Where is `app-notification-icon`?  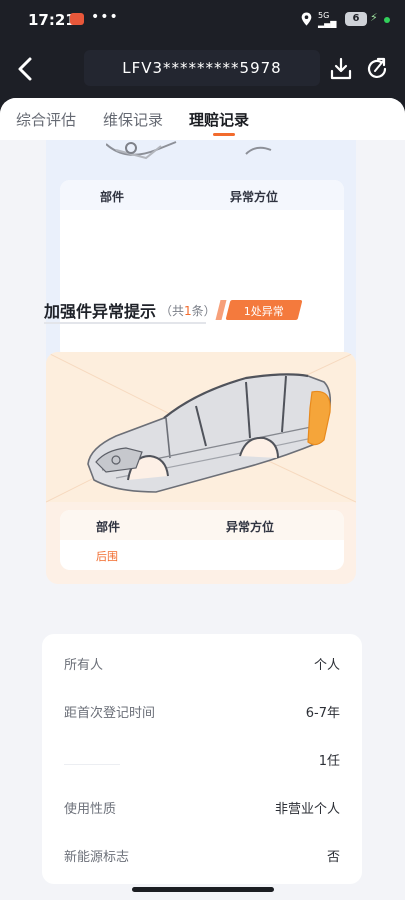 app-notification-icon is located at coordinates (77, 19).